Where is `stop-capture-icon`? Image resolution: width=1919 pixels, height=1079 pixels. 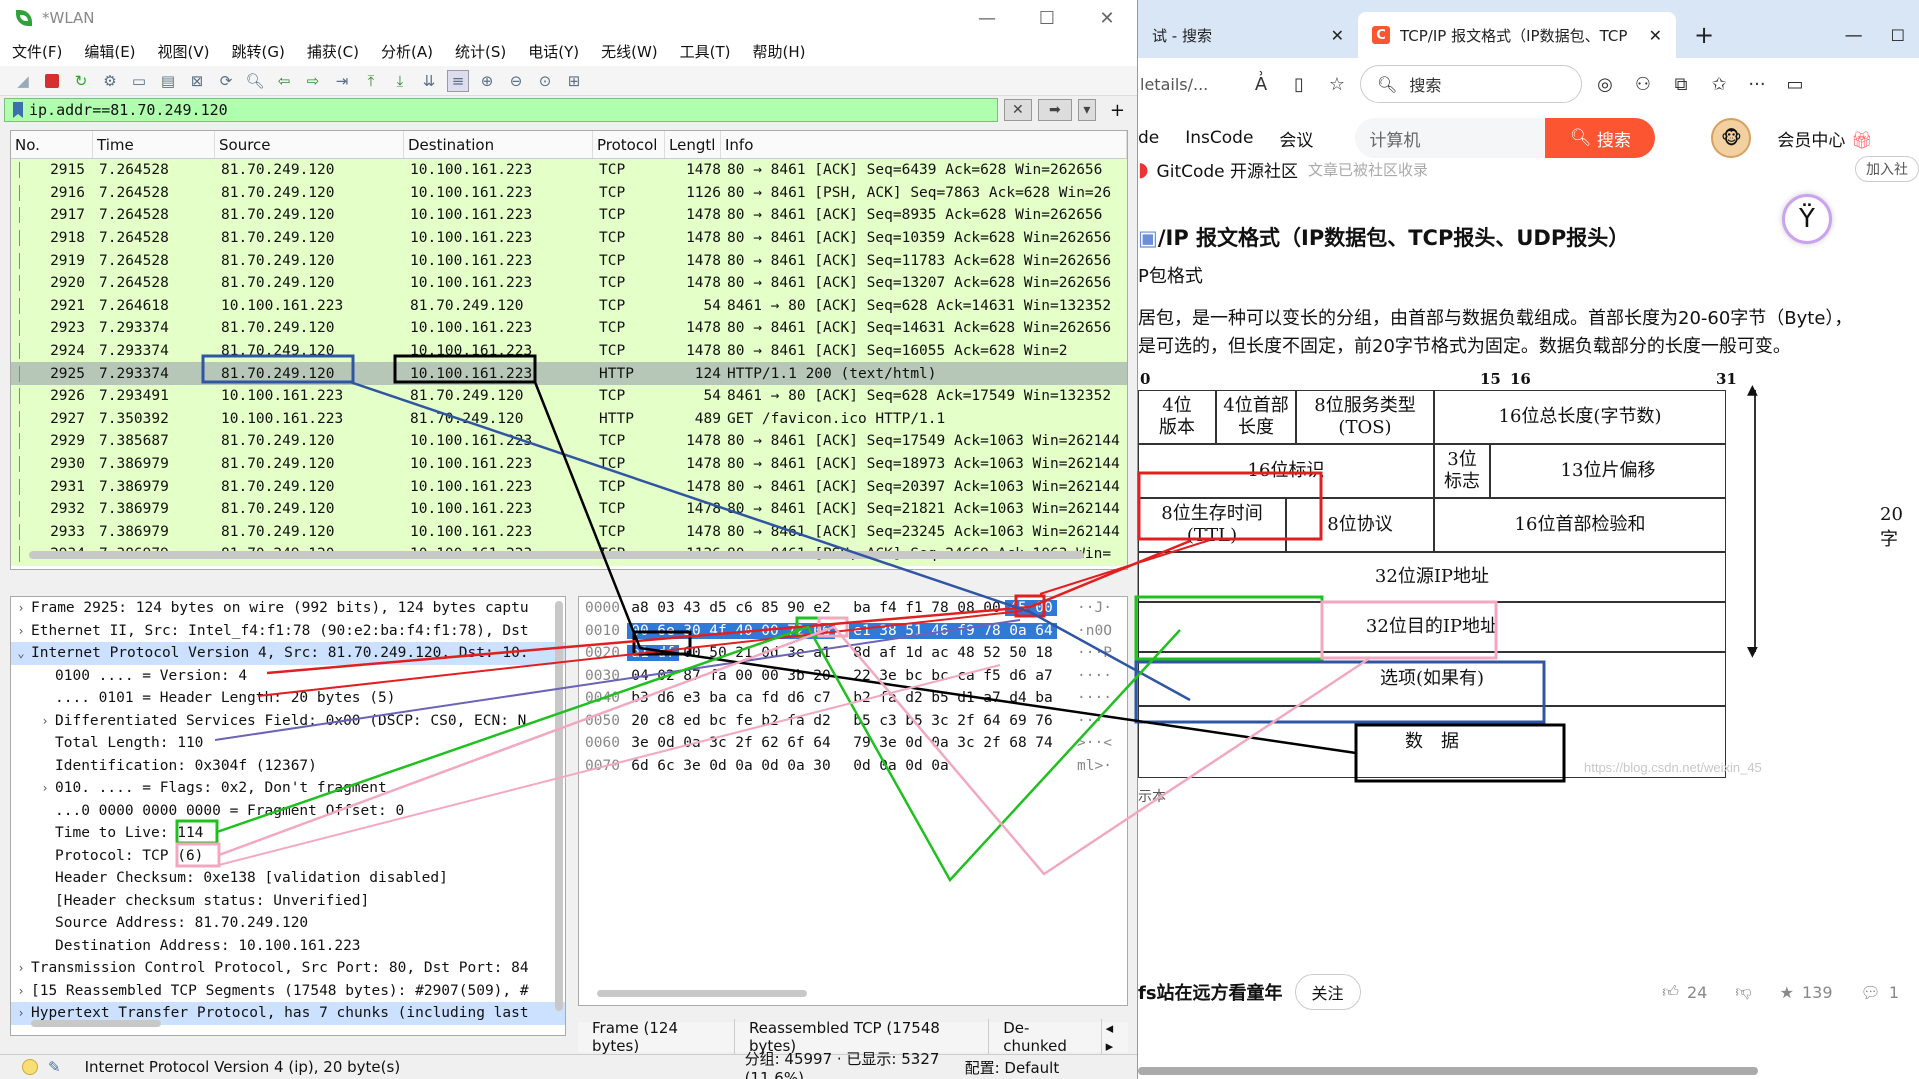 stop-capture-icon is located at coordinates (52, 81).